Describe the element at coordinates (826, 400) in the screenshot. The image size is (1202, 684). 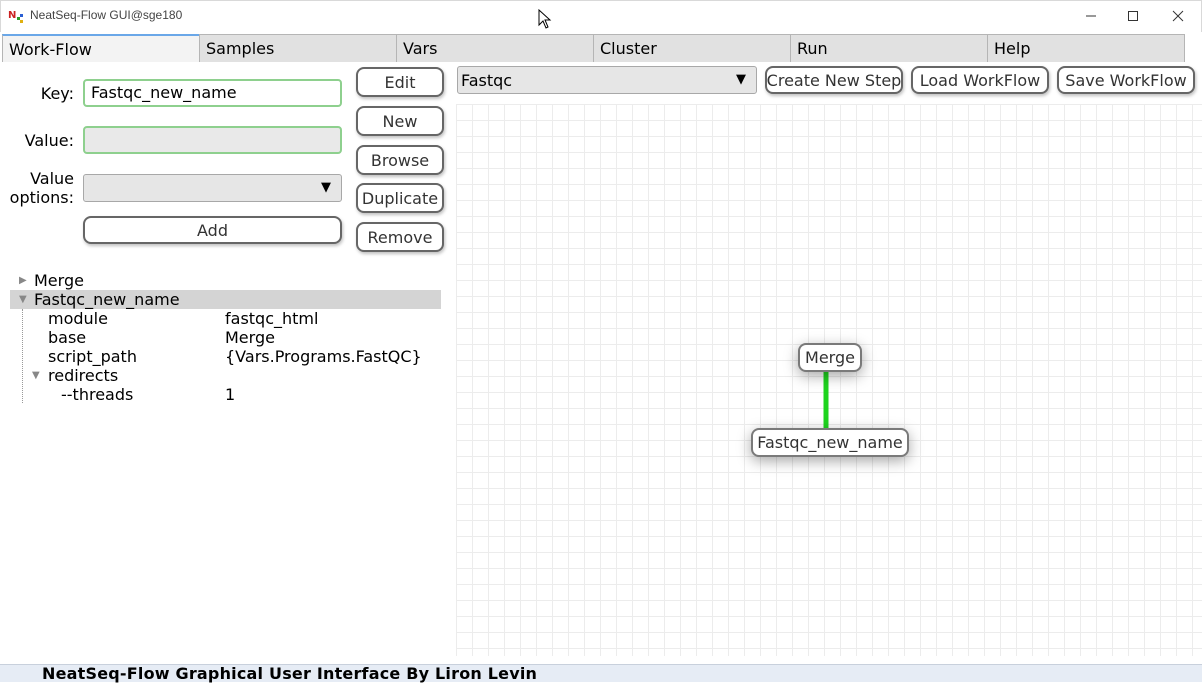
I see `graph-edge` at that location.